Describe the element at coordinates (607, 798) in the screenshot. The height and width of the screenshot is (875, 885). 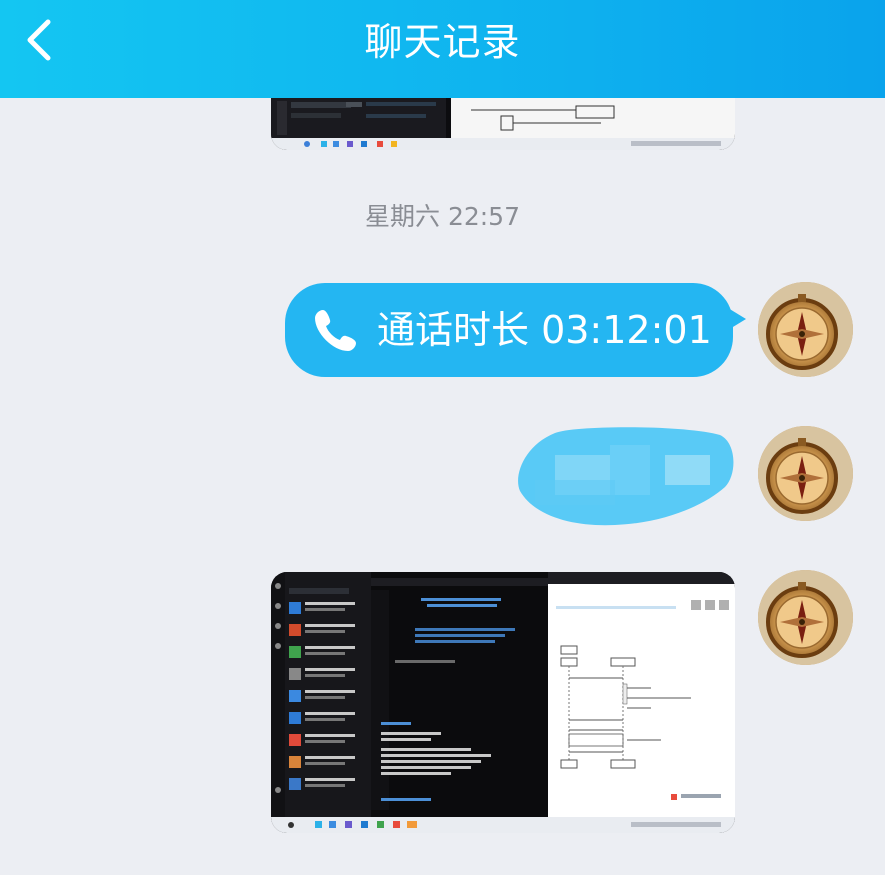
I see `preview-section-title: 设计规范与异常处理` at that location.